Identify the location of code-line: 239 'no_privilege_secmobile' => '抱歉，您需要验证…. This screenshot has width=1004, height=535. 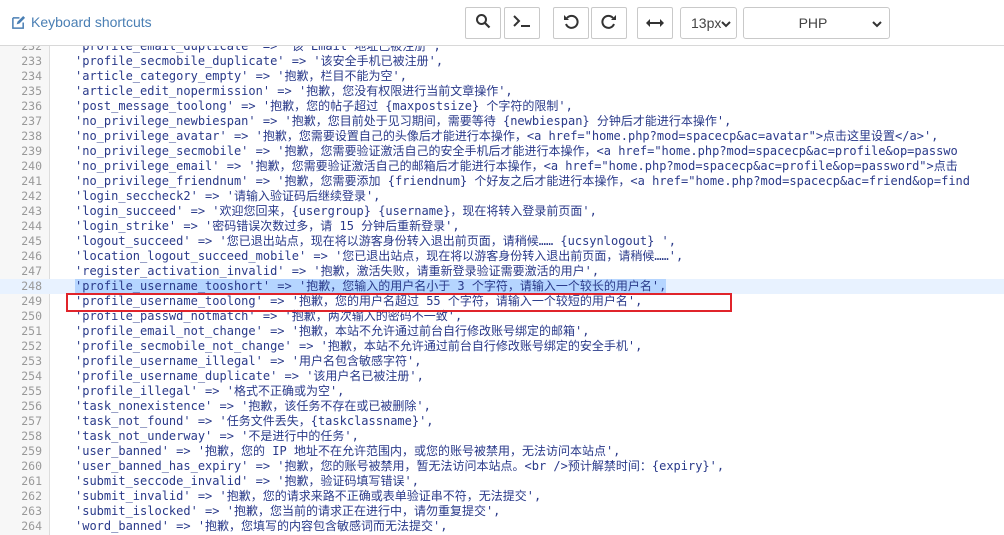
(502, 151).